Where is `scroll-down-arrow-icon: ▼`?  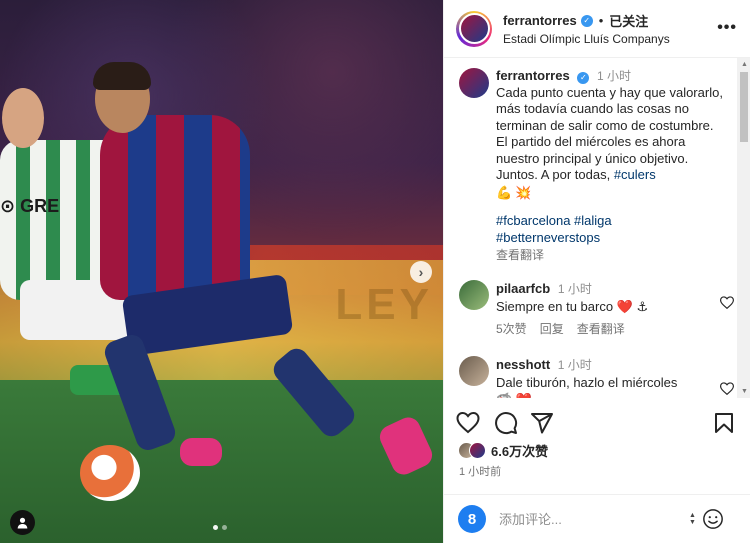
scroll-down-arrow-icon: ▼ is located at coordinates (744, 391).